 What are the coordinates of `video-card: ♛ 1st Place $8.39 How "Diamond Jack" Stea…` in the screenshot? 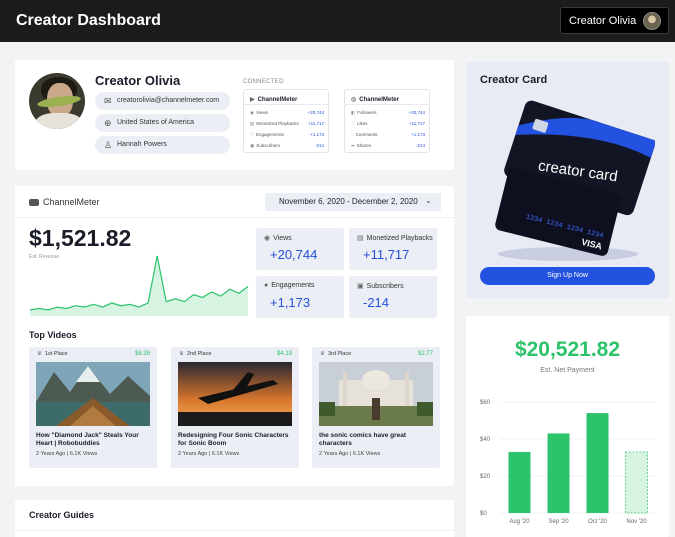 It's located at (93, 407).